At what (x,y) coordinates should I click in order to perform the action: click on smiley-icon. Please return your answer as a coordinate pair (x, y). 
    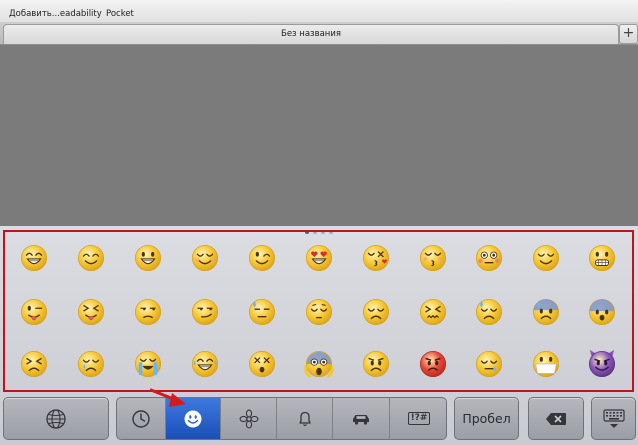
    Looking at the image, I should click on (193, 418).